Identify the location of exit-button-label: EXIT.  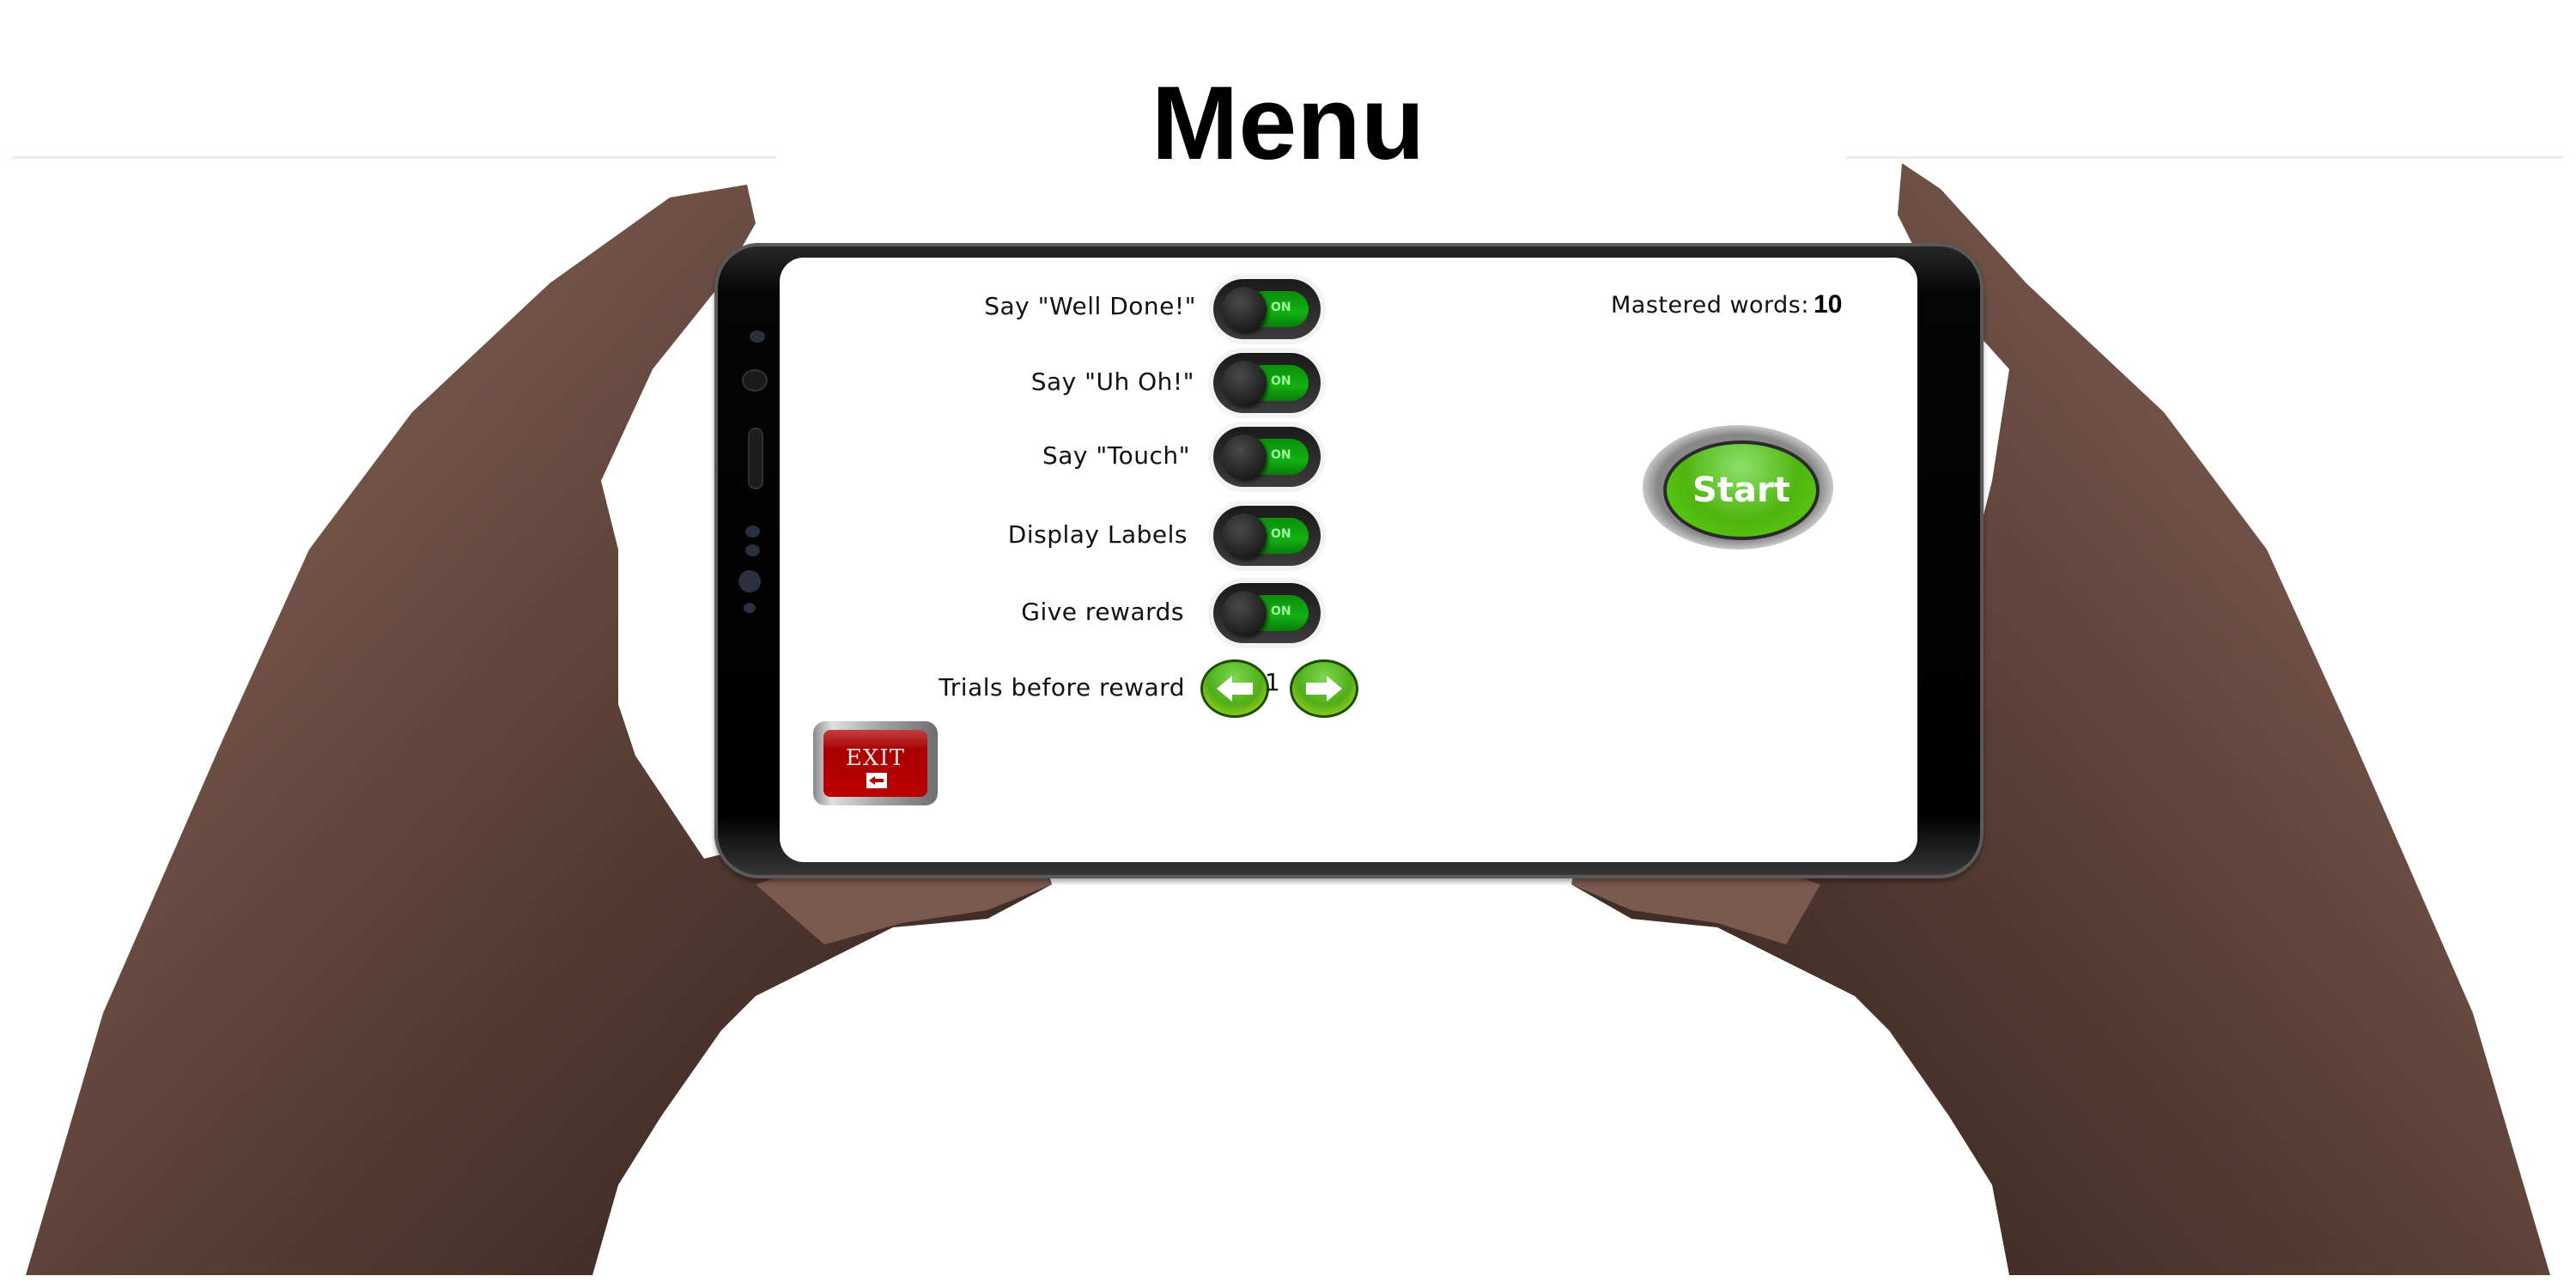
(876, 758).